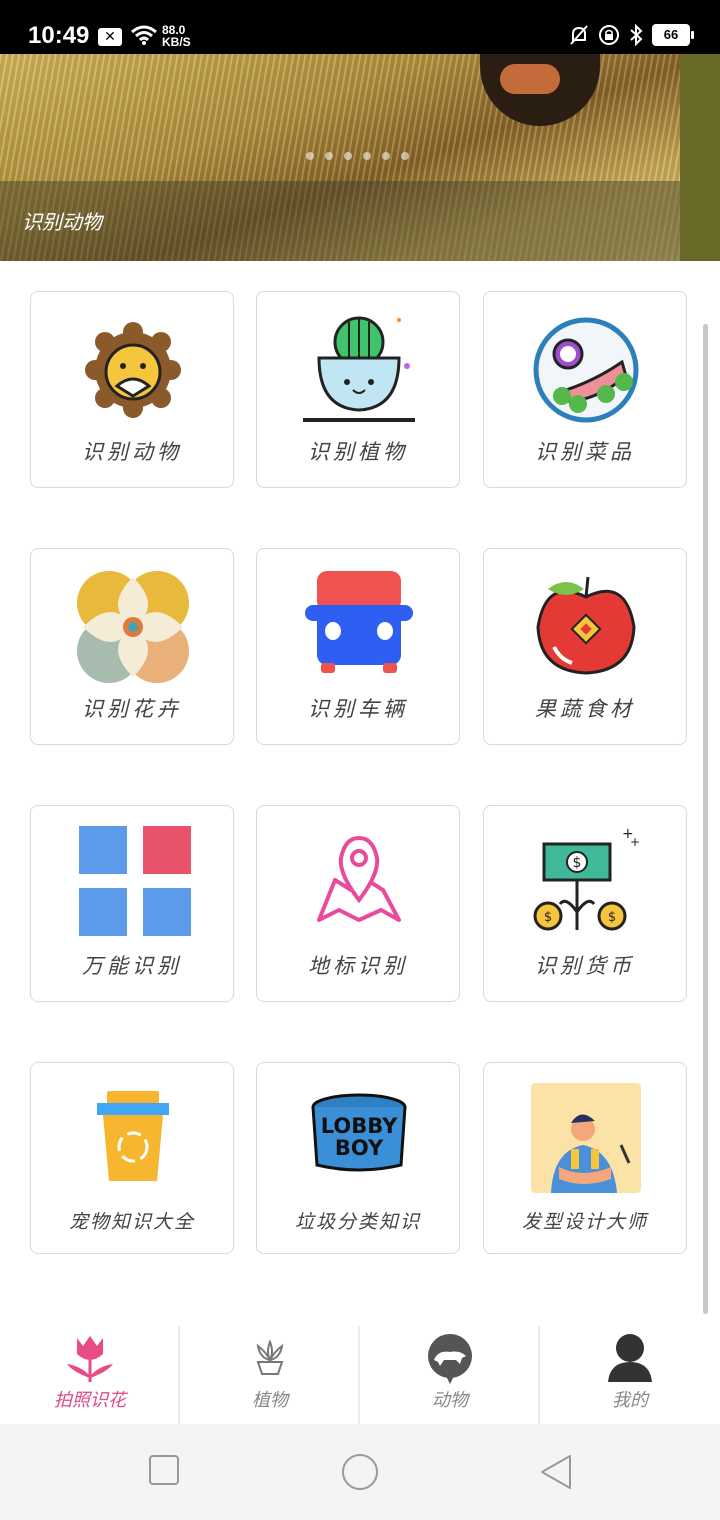  I want to click on apple-icon, so click(586, 625).